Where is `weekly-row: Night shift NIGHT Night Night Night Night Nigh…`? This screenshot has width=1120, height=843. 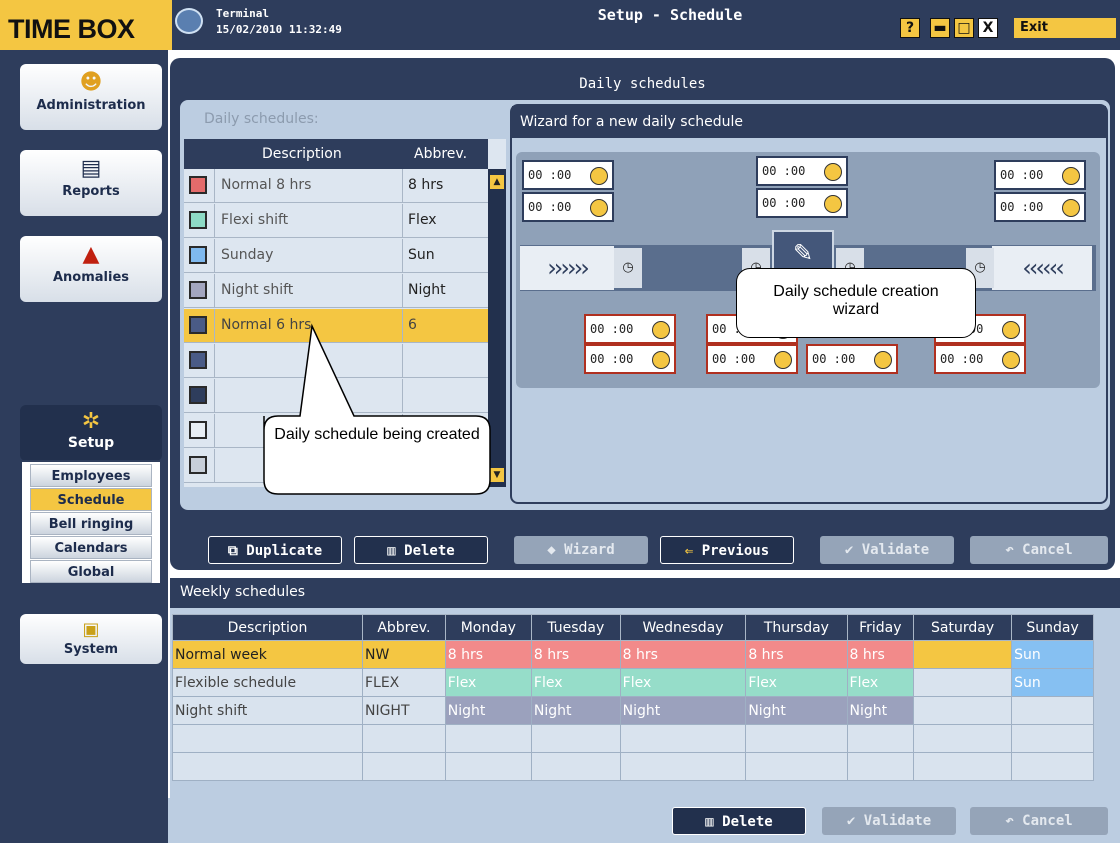 weekly-row: Night shift NIGHT Night Night Night Night Nigh… is located at coordinates (633, 710).